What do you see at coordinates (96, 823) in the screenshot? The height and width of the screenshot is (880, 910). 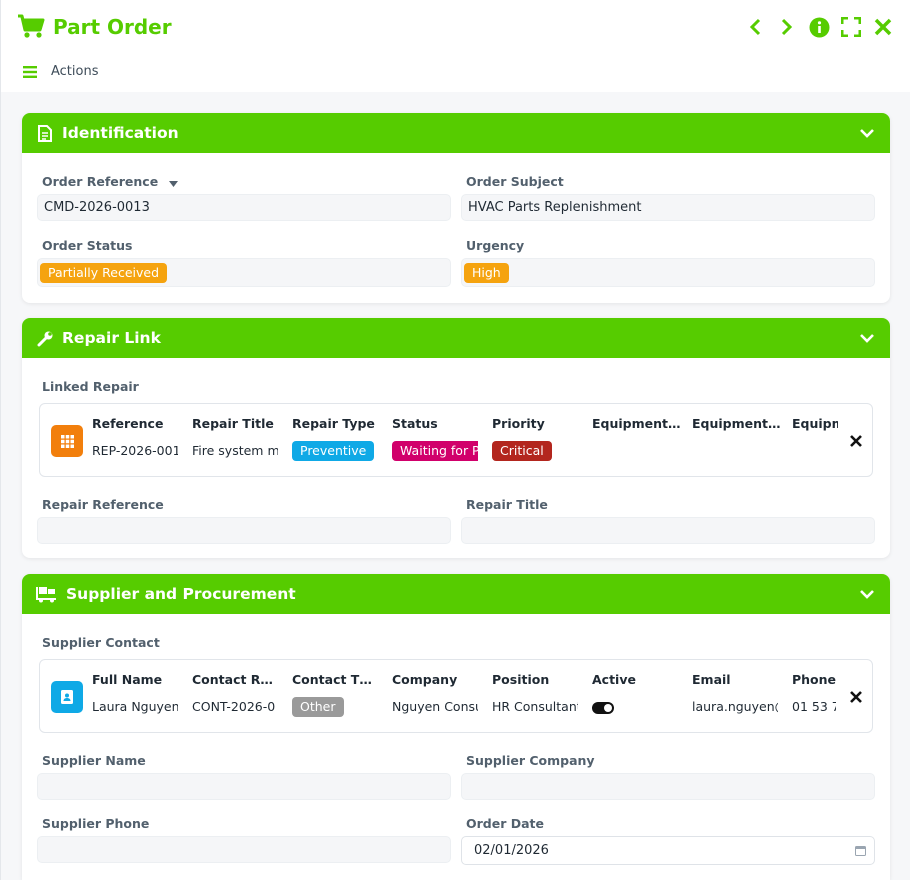 I see `supplier-phone-label: Supplier Phone` at bounding box center [96, 823].